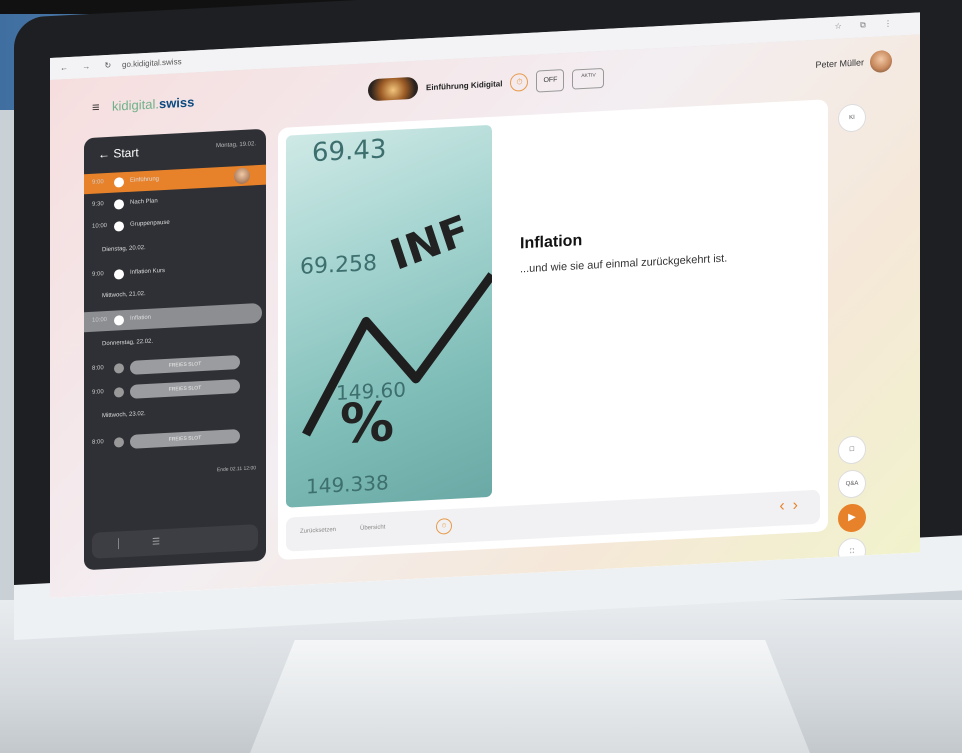 The image size is (962, 753). What do you see at coordinates (124, 415) in the screenshot?
I see `day-label: Mittwoch, 23.02.` at bounding box center [124, 415].